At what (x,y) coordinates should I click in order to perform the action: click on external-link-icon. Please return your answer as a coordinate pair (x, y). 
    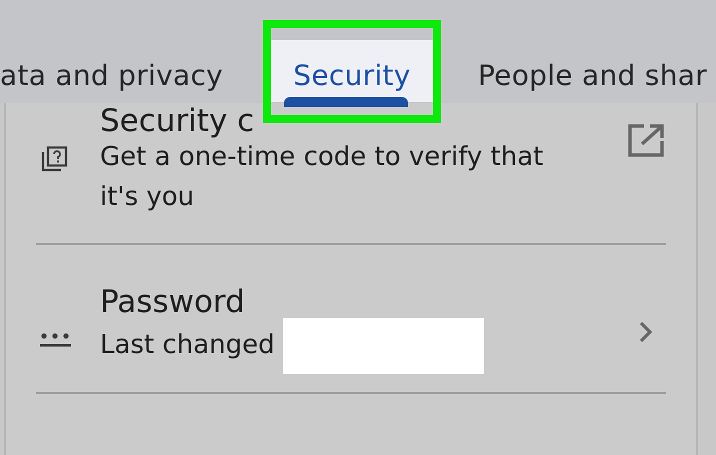
    Looking at the image, I should click on (646, 140).